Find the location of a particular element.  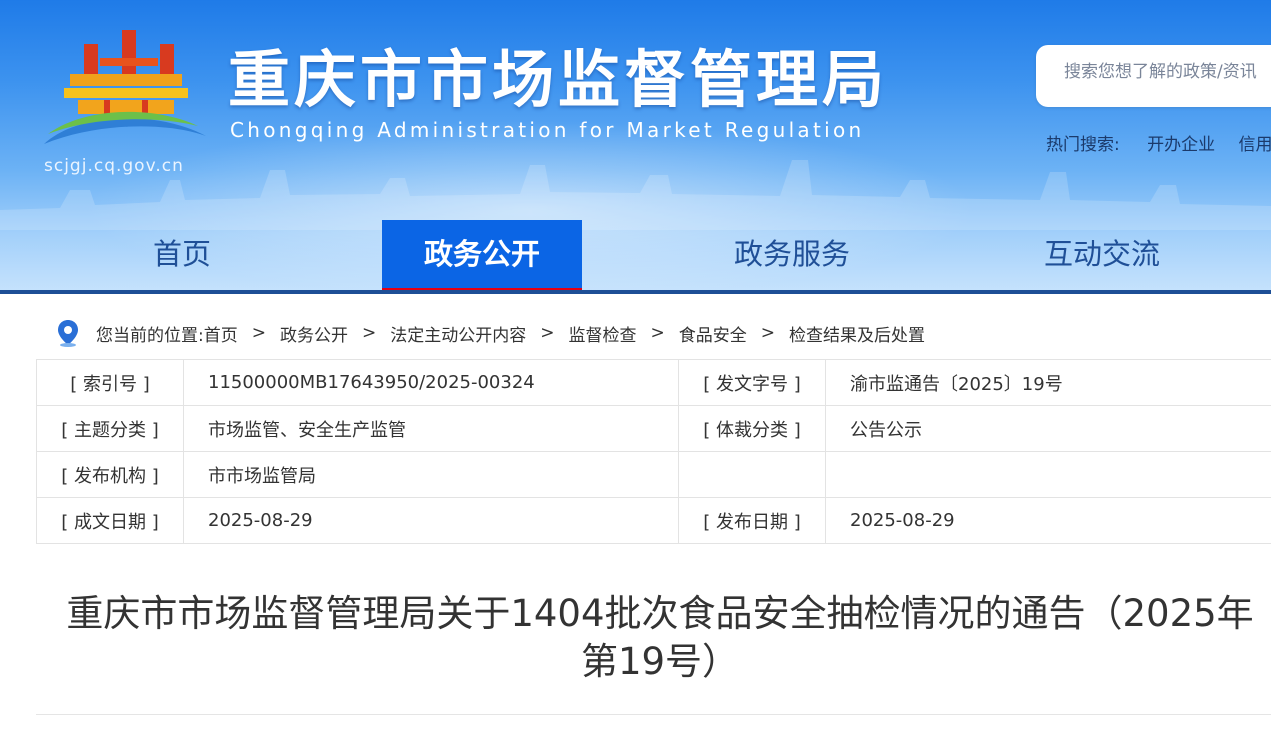

hot-search: 热门搜索: 开办企业 信用 is located at coordinates (1158, 142).